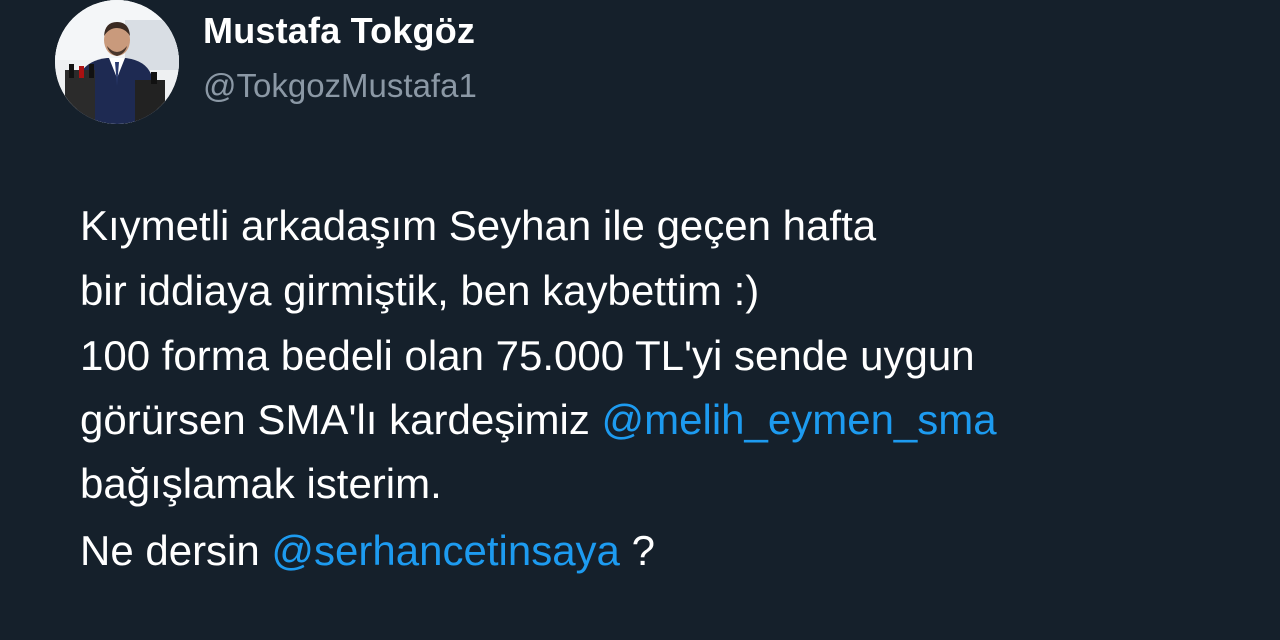 The image size is (1280, 640). Describe the element at coordinates (176, 550) in the screenshot. I see `tweet-line-text: Ne dersin` at that location.